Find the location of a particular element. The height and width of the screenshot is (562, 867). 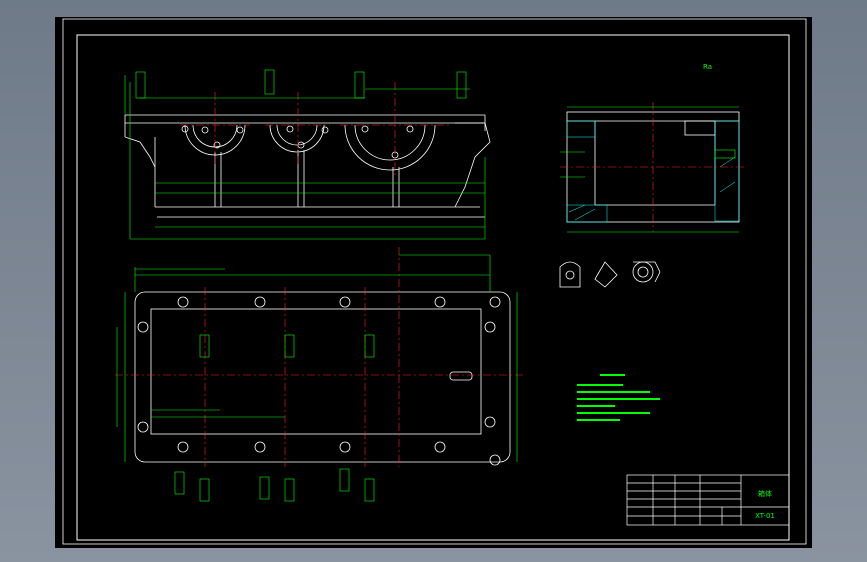

title-block-code: XT-01 is located at coordinates (765, 516).